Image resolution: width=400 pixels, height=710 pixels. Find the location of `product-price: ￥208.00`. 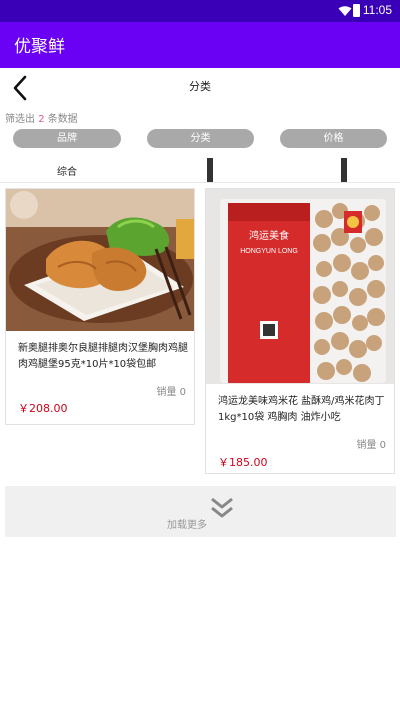

product-price: ￥208.00 is located at coordinates (43, 408).